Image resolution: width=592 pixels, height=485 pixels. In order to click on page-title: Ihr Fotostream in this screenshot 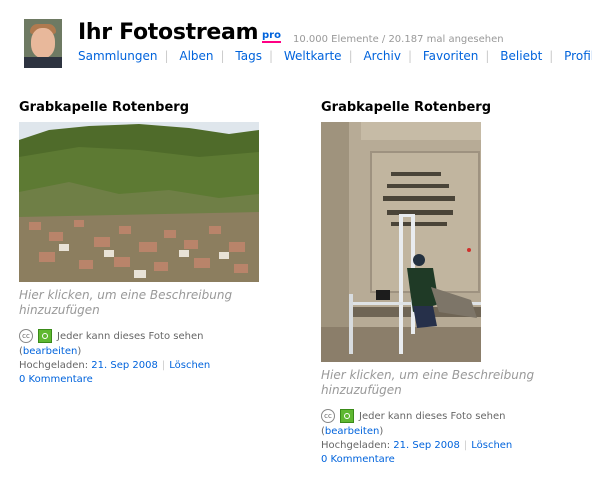, I will do `click(168, 32)`.